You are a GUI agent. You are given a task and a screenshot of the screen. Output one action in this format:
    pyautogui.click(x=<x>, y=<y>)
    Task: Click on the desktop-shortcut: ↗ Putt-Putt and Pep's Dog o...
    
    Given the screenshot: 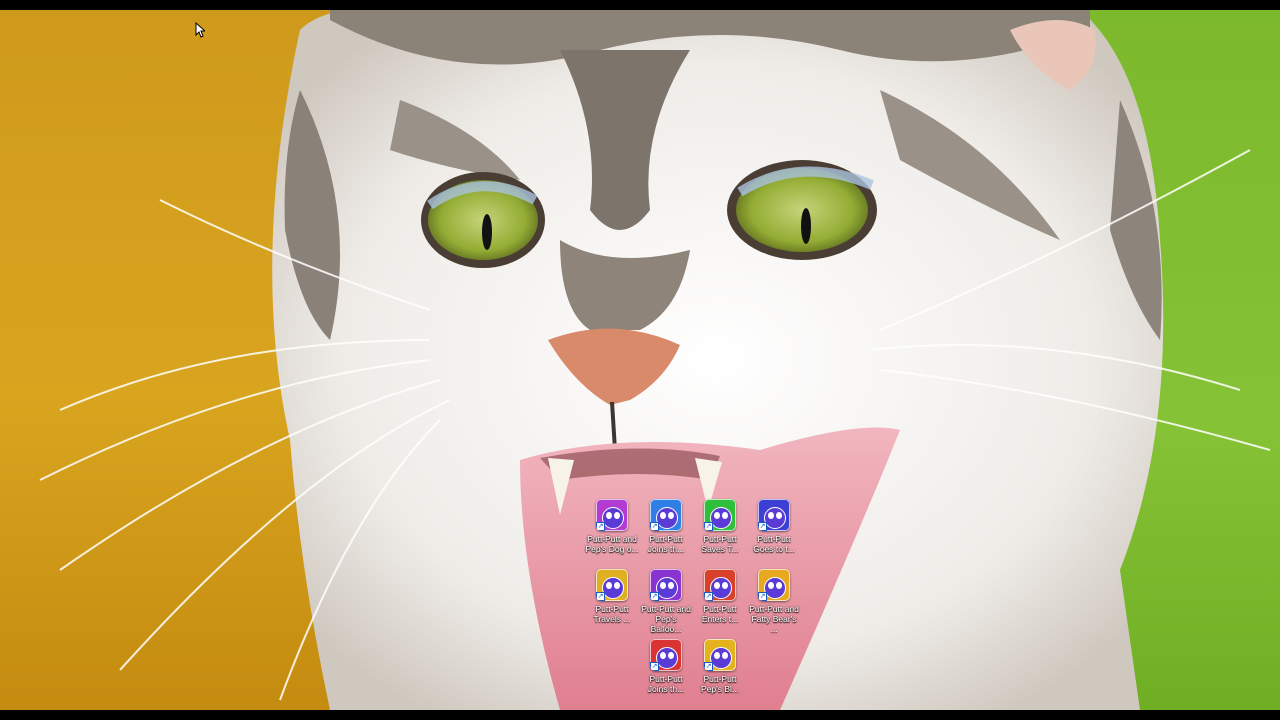 What is the action you would take?
    pyautogui.click(x=612, y=533)
    